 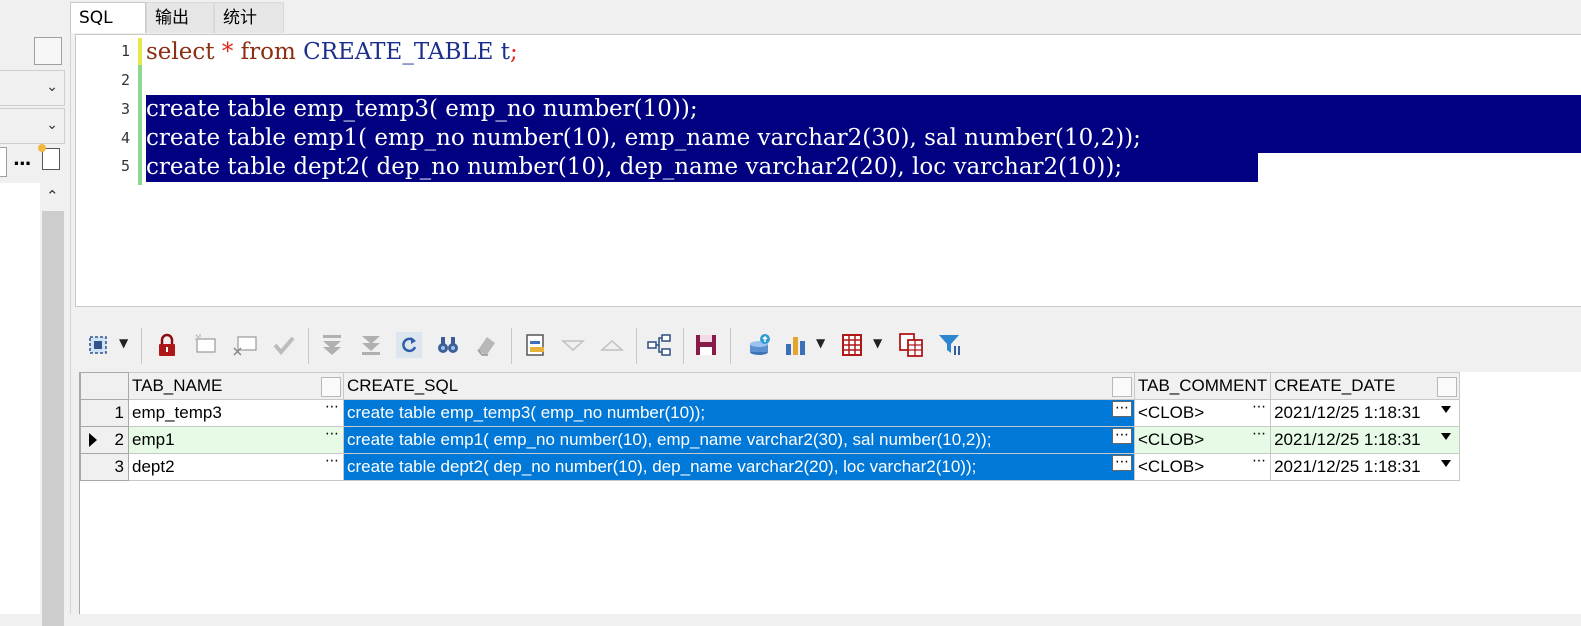 I want to click on tab-output: 输出, so click(x=180, y=17).